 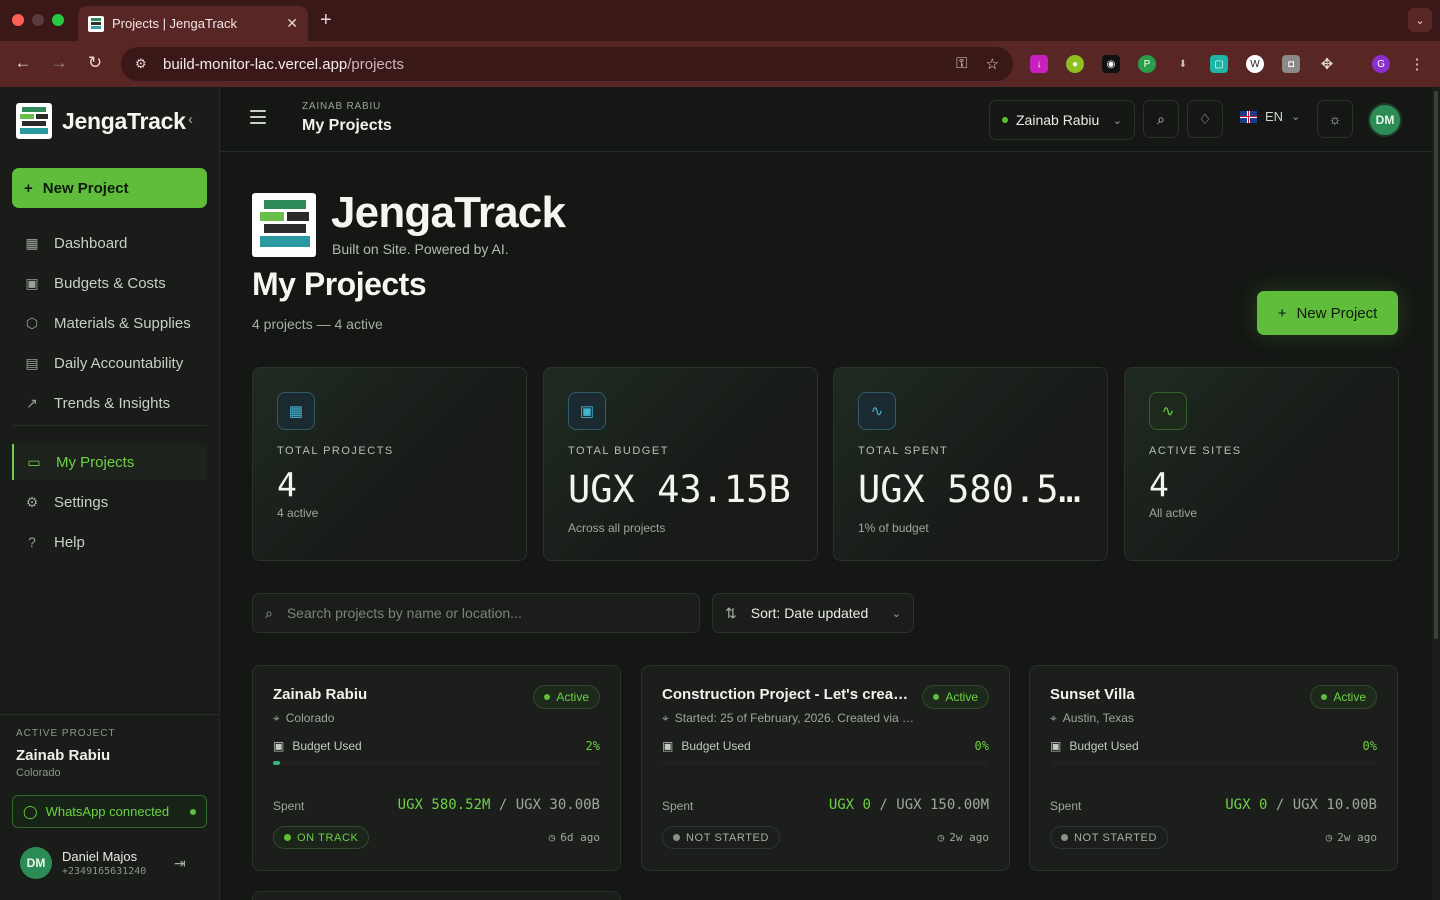 I want to click on new-tab-icon: +, so click(x=326, y=20).